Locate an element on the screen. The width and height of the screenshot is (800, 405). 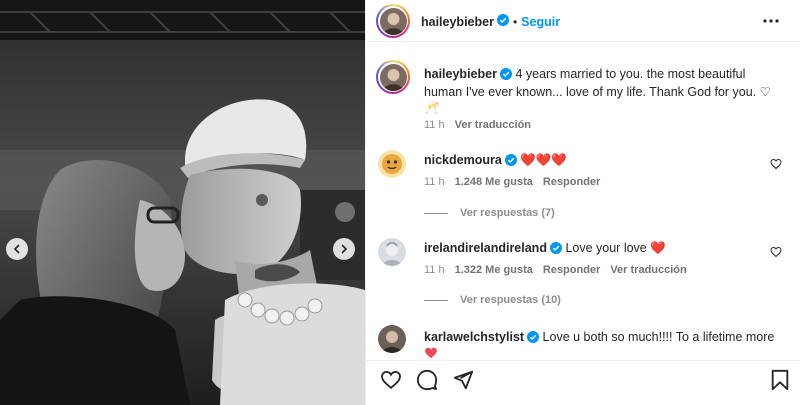
chevron-left-icon is located at coordinates (16, 249).